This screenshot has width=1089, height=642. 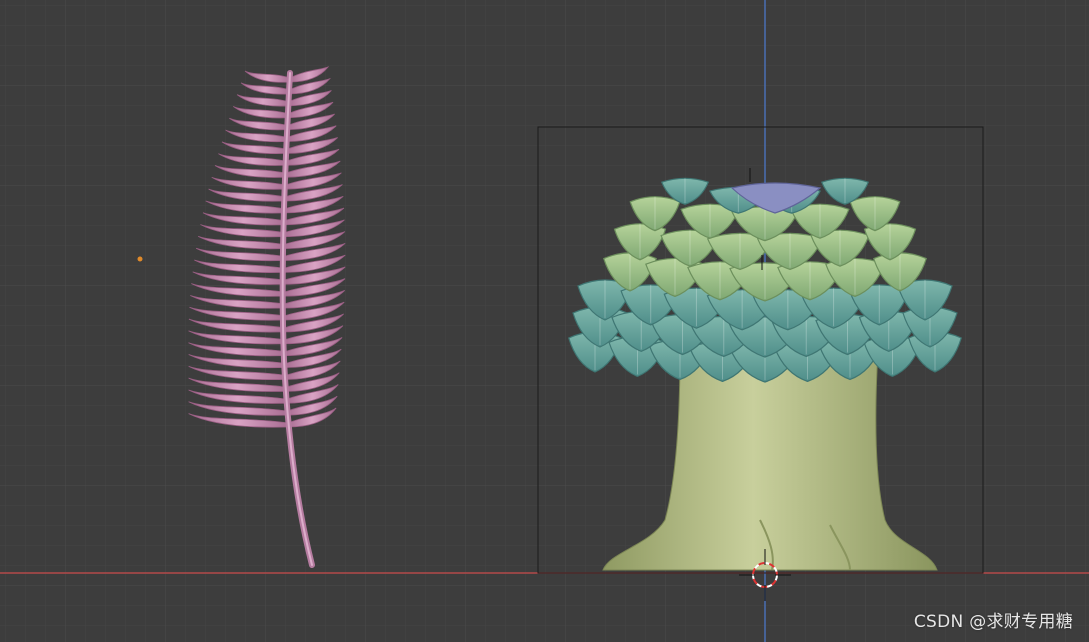 I want to click on origin-point-icon, so click(x=140, y=259).